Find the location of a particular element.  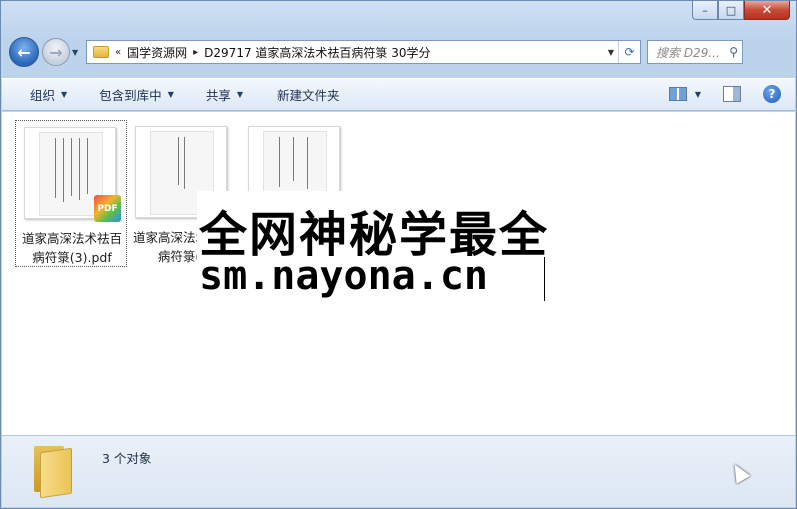

back-arrow-icon: ← is located at coordinates (24, 52).